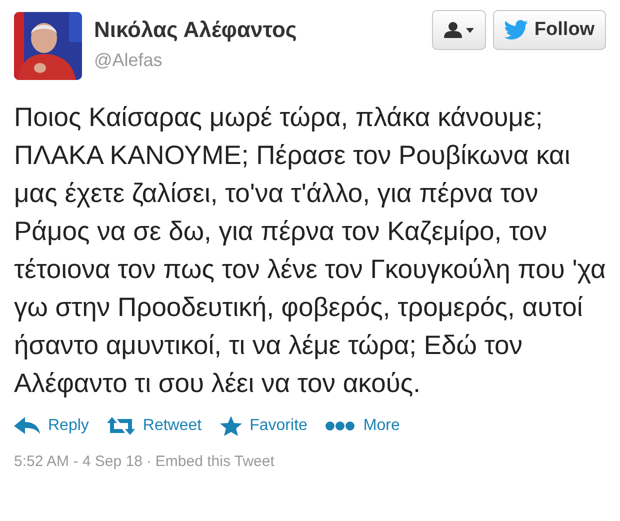 This screenshot has width=620, height=521. What do you see at coordinates (549, 30) in the screenshot?
I see `follow-button: Follow` at bounding box center [549, 30].